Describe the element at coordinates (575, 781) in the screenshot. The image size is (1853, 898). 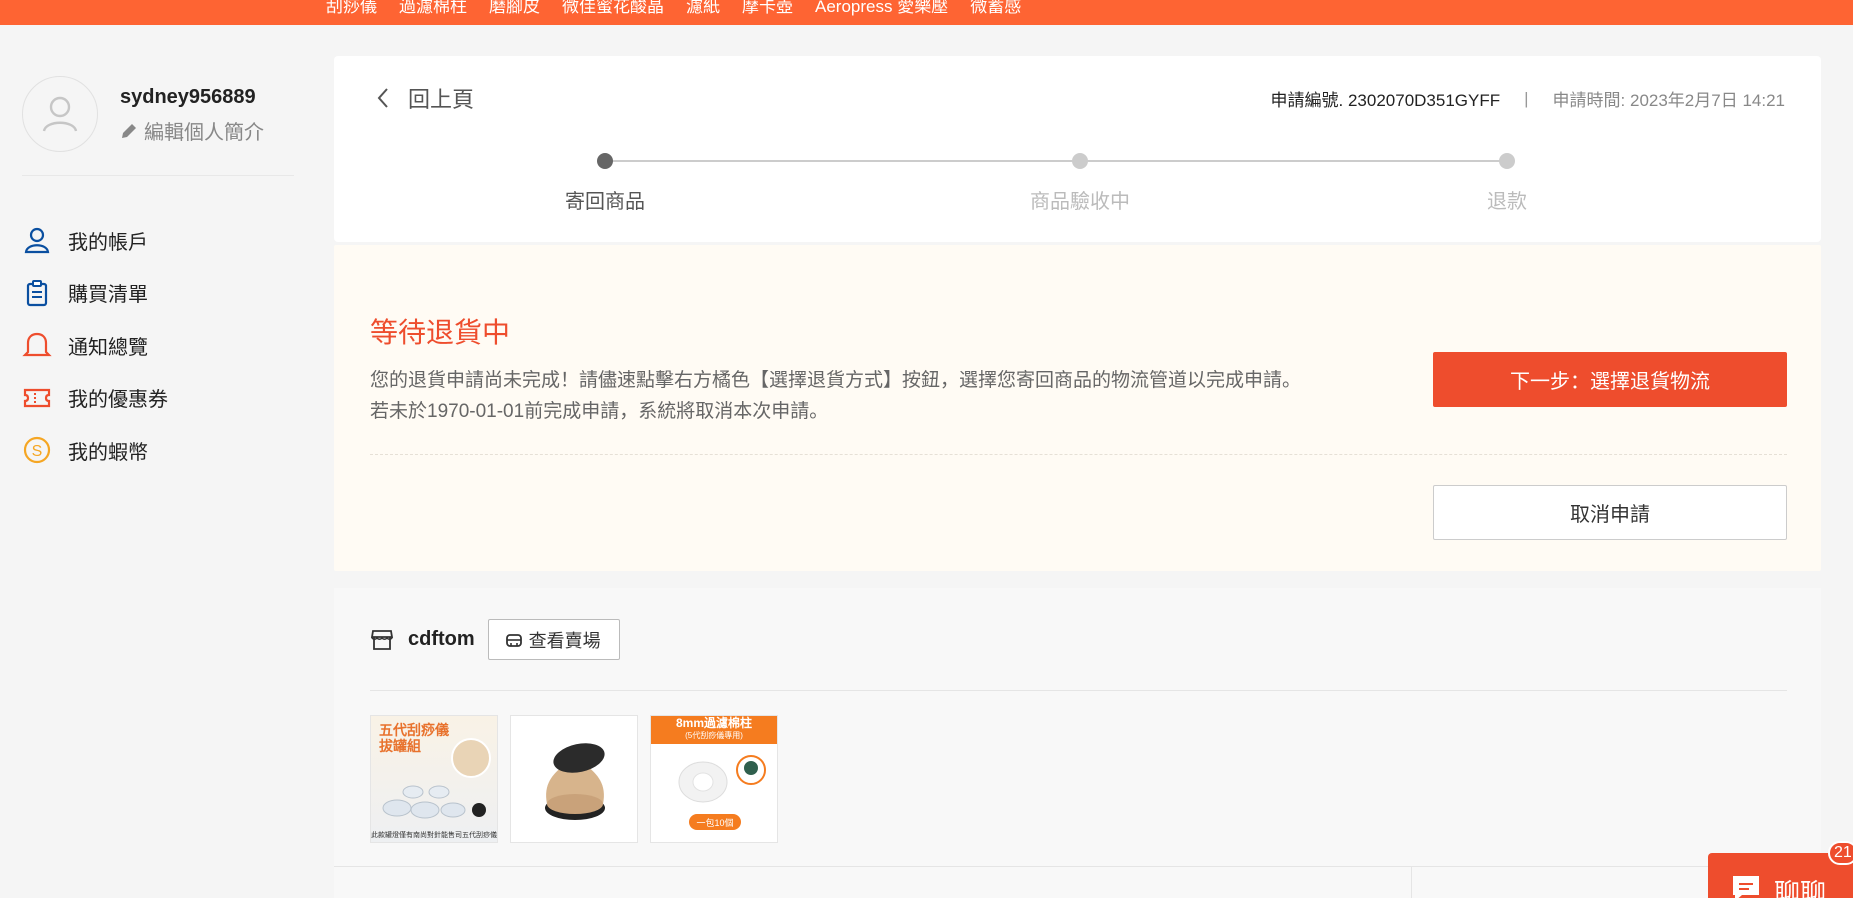
I see `massager-illustration` at that location.